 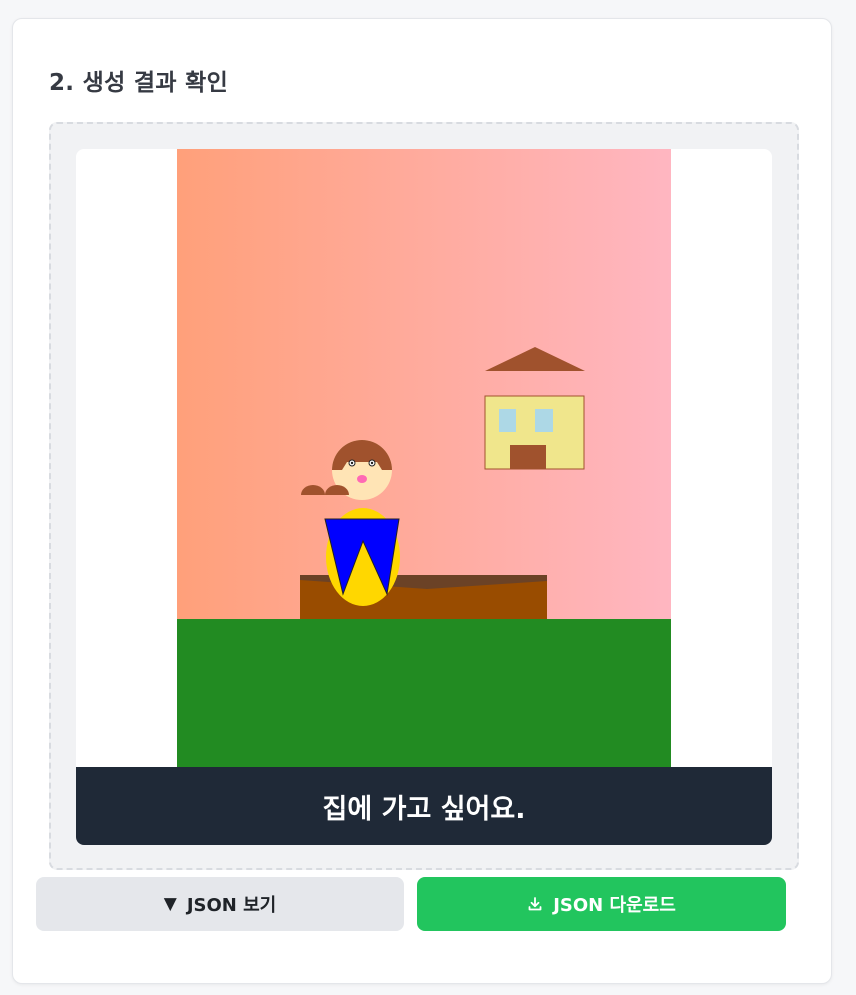 What do you see at coordinates (614, 905) in the screenshot?
I see `json-download-label: JSON 다운로드` at bounding box center [614, 905].